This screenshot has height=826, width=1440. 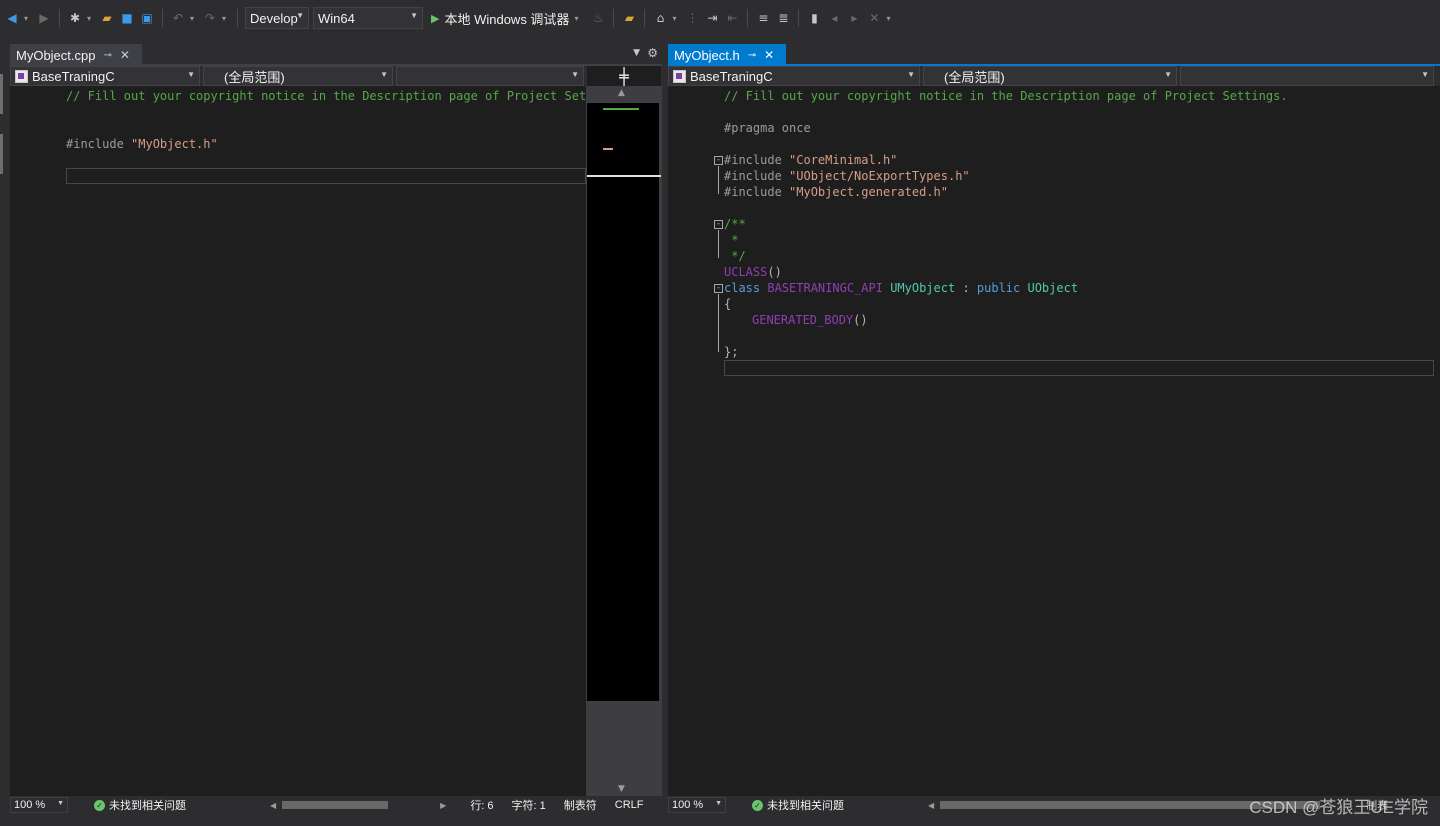 I want to click on code-minimap, so click(x=623, y=402).